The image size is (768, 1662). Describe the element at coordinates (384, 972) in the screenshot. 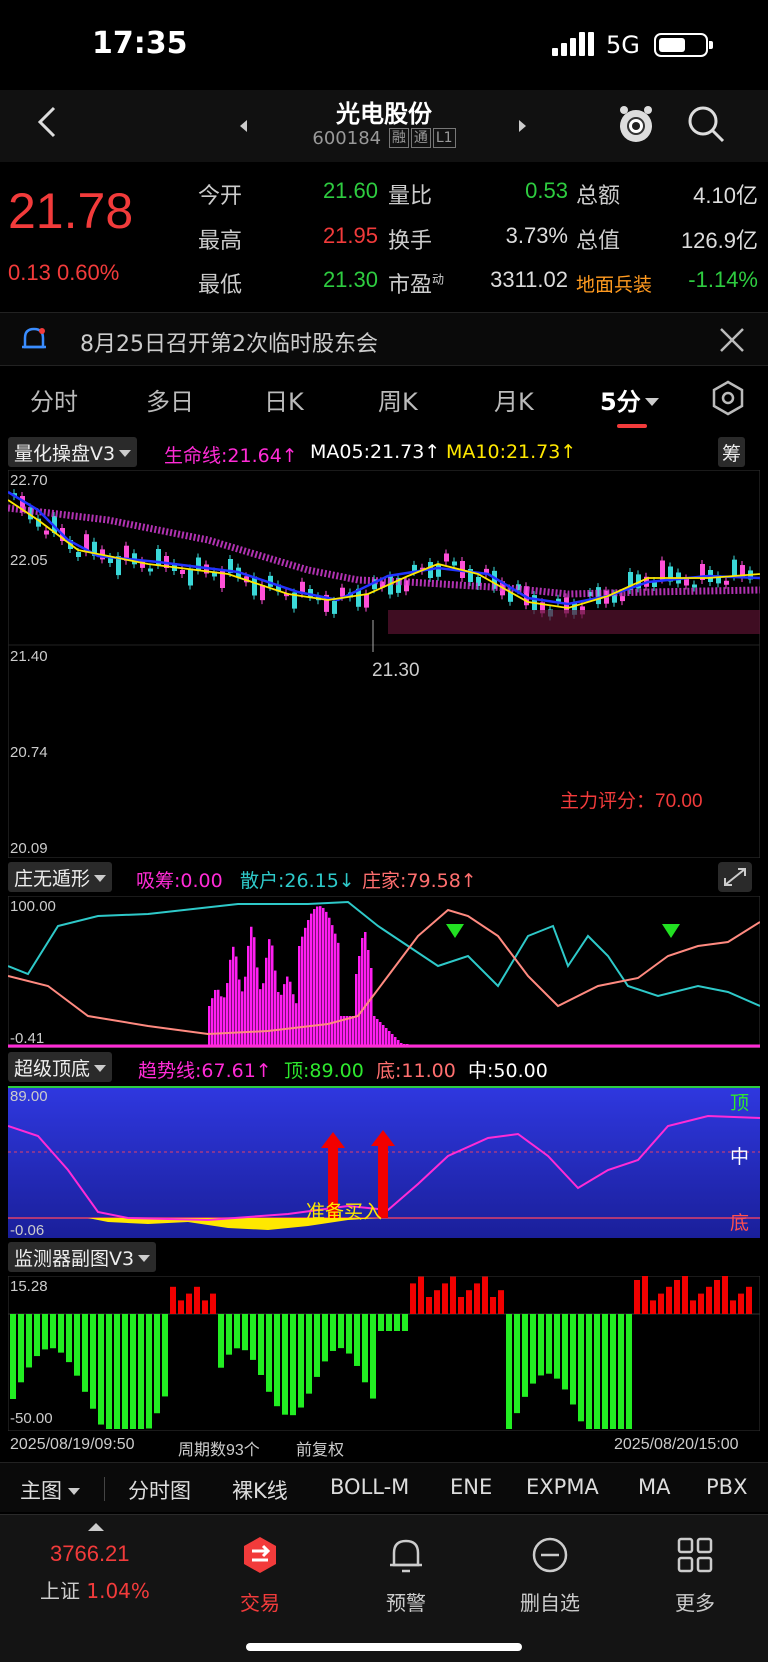

I see `dealer-retail-chart` at that location.